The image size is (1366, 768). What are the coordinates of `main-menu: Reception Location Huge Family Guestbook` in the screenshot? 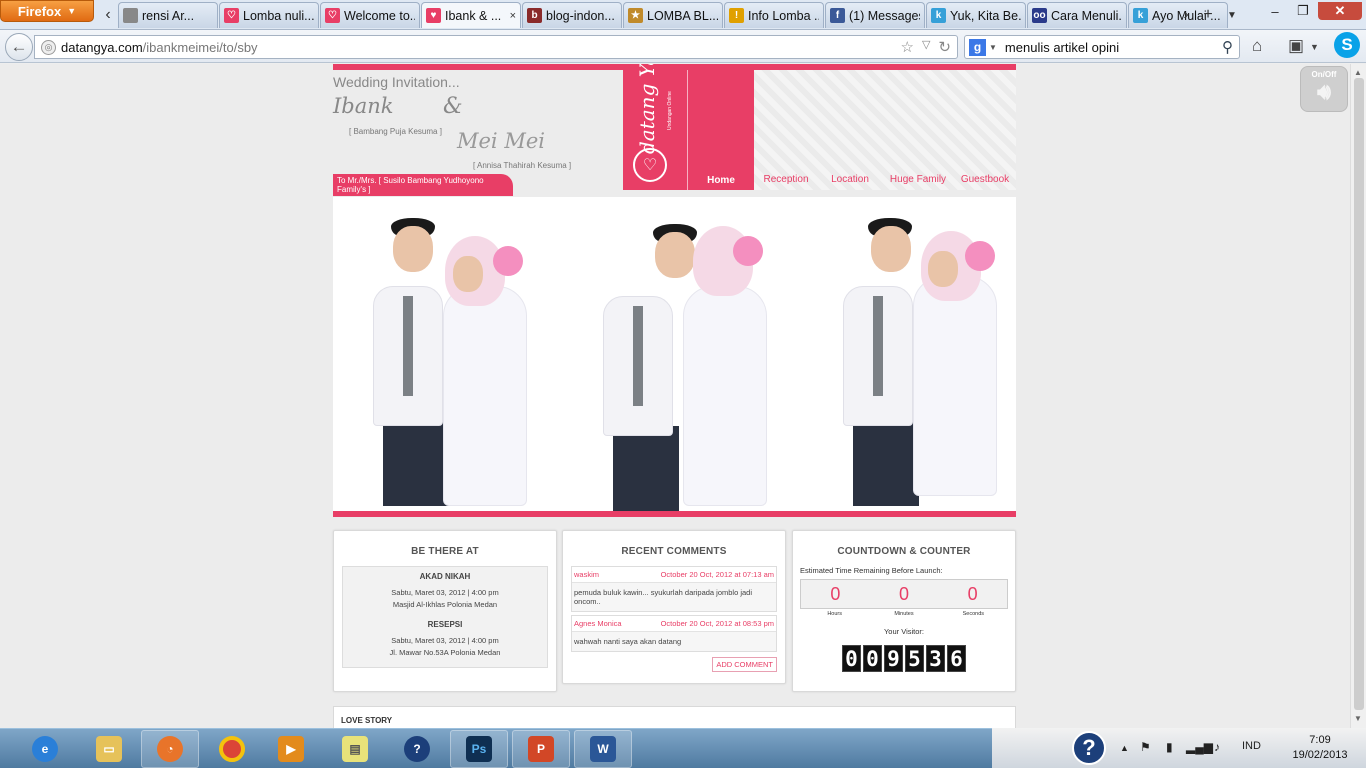 It's located at (885, 130).